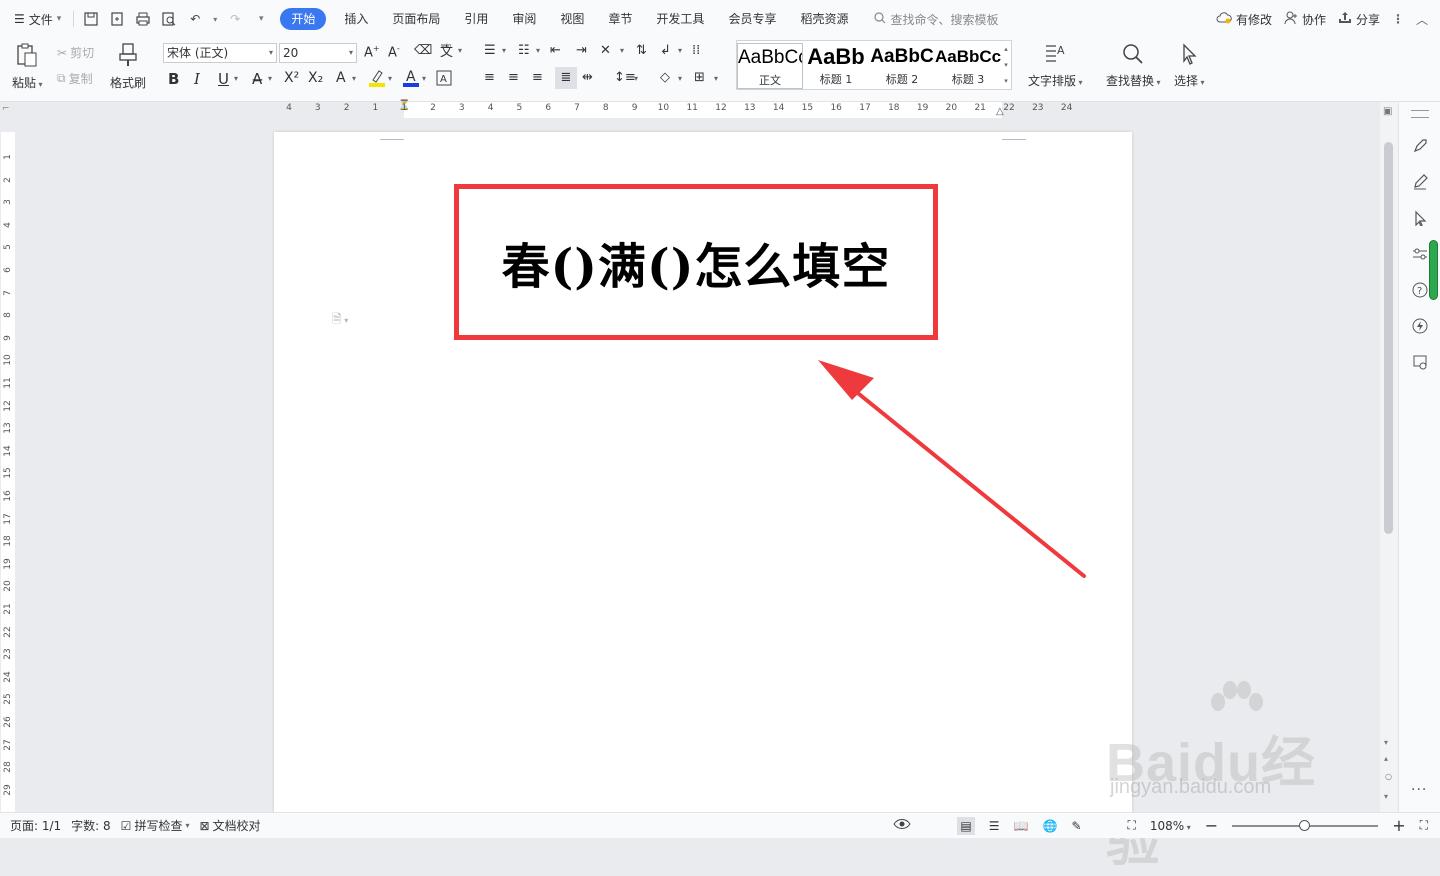 This screenshot has width=1440, height=876. I want to click on pointer-icon, so click(1420, 218).